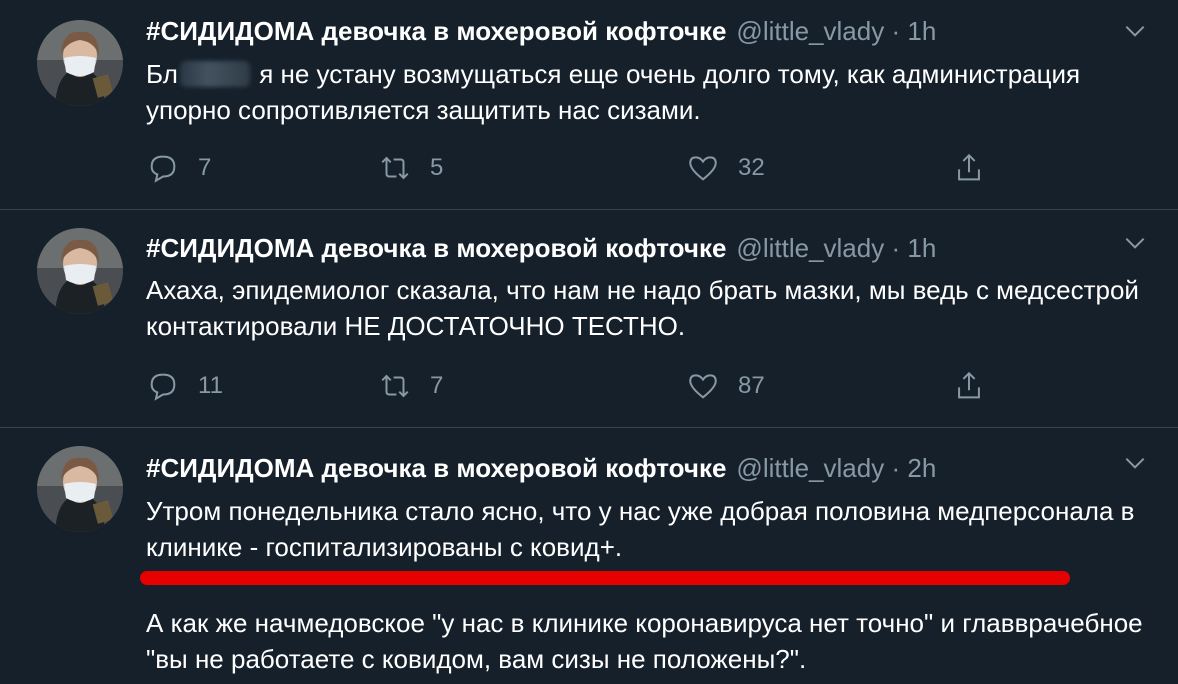  Describe the element at coordinates (751, 167) in the screenshot. I see `like-count: 32` at that location.